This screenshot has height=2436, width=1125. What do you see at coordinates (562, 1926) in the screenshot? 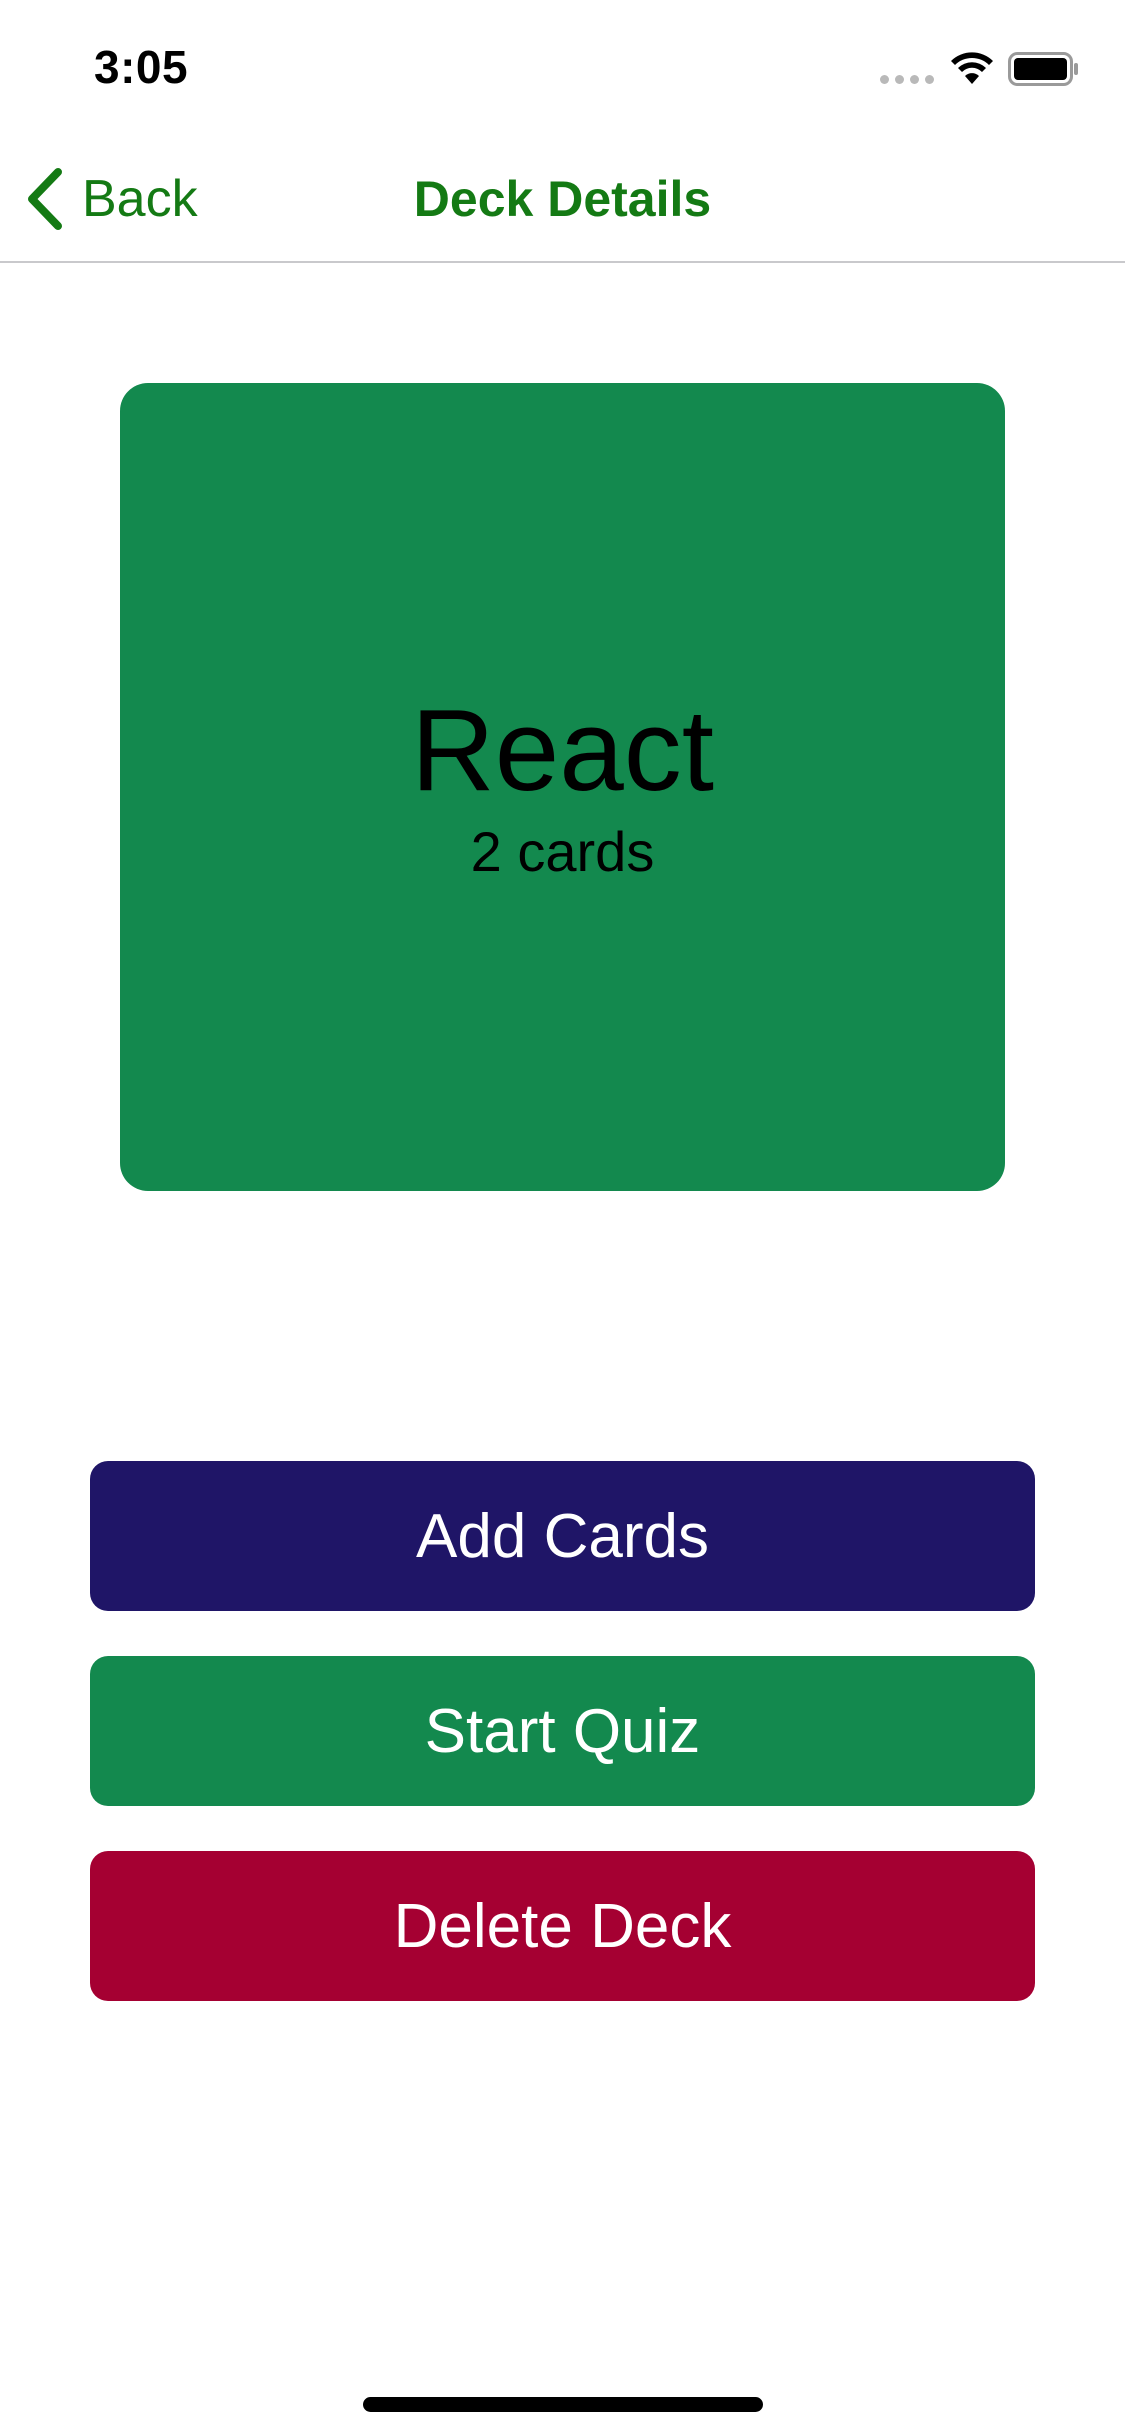
I see `delete-deck-button: Delete Deck` at bounding box center [562, 1926].